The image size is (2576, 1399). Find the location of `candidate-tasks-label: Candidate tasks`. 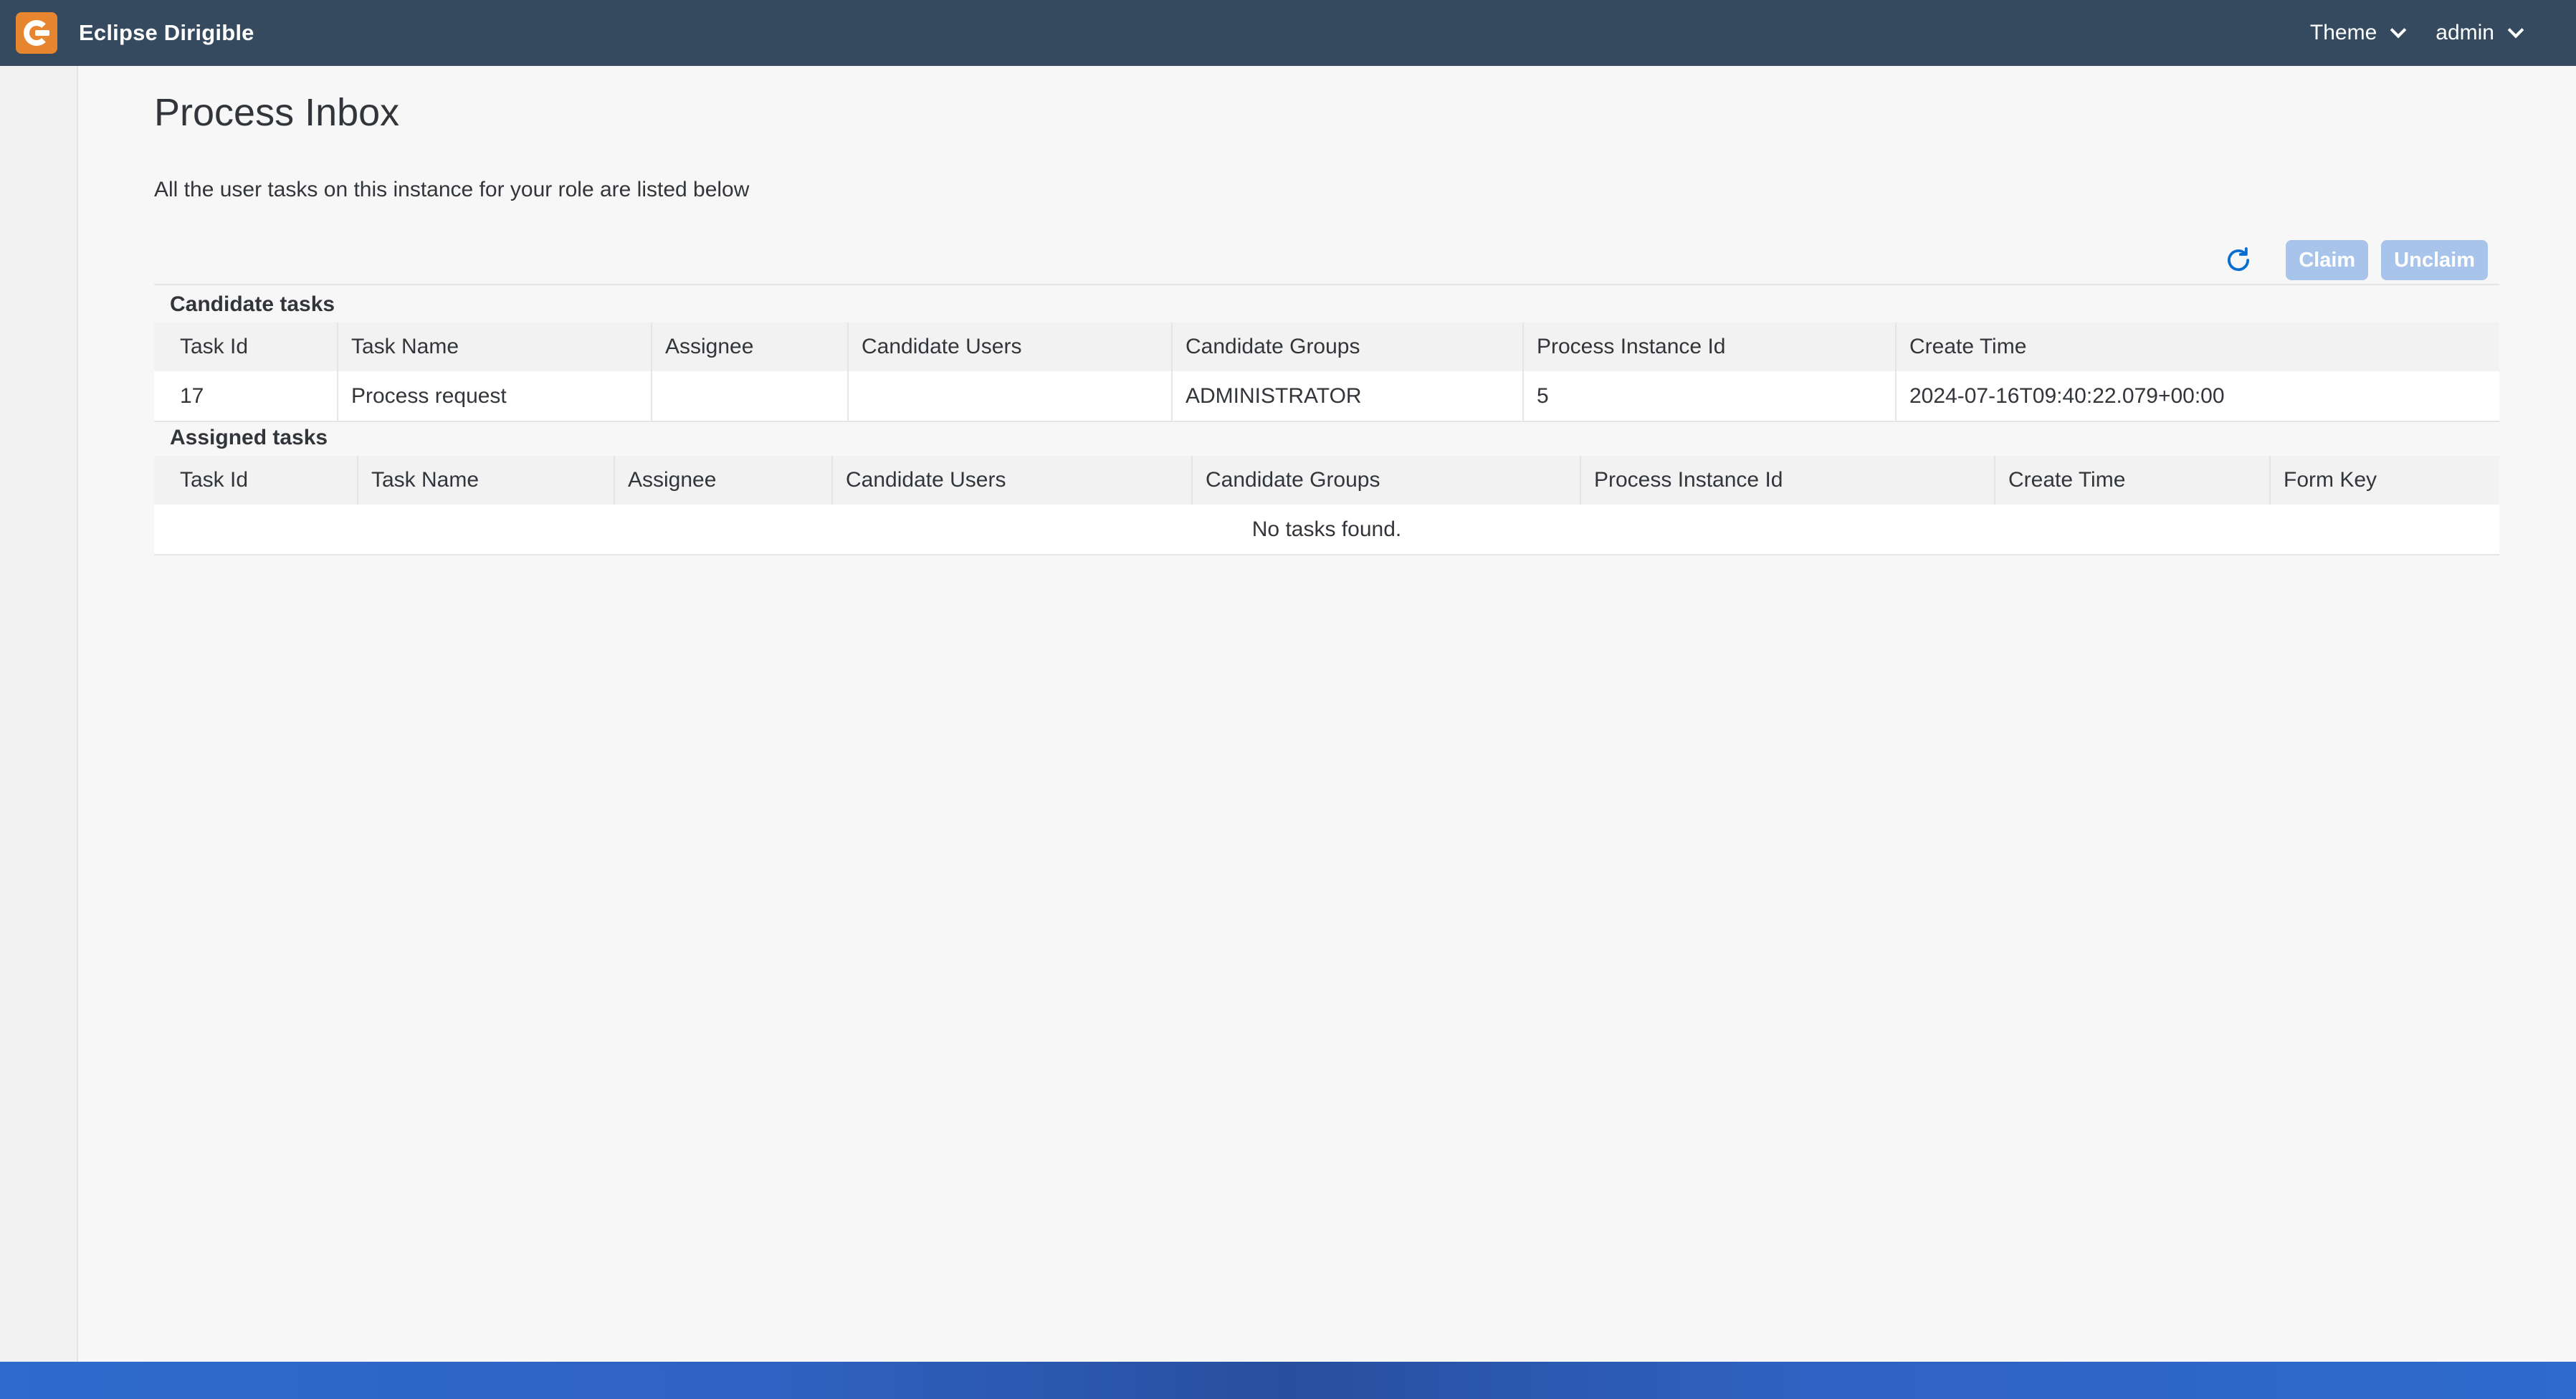

candidate-tasks-label: Candidate tasks is located at coordinates (252, 304).